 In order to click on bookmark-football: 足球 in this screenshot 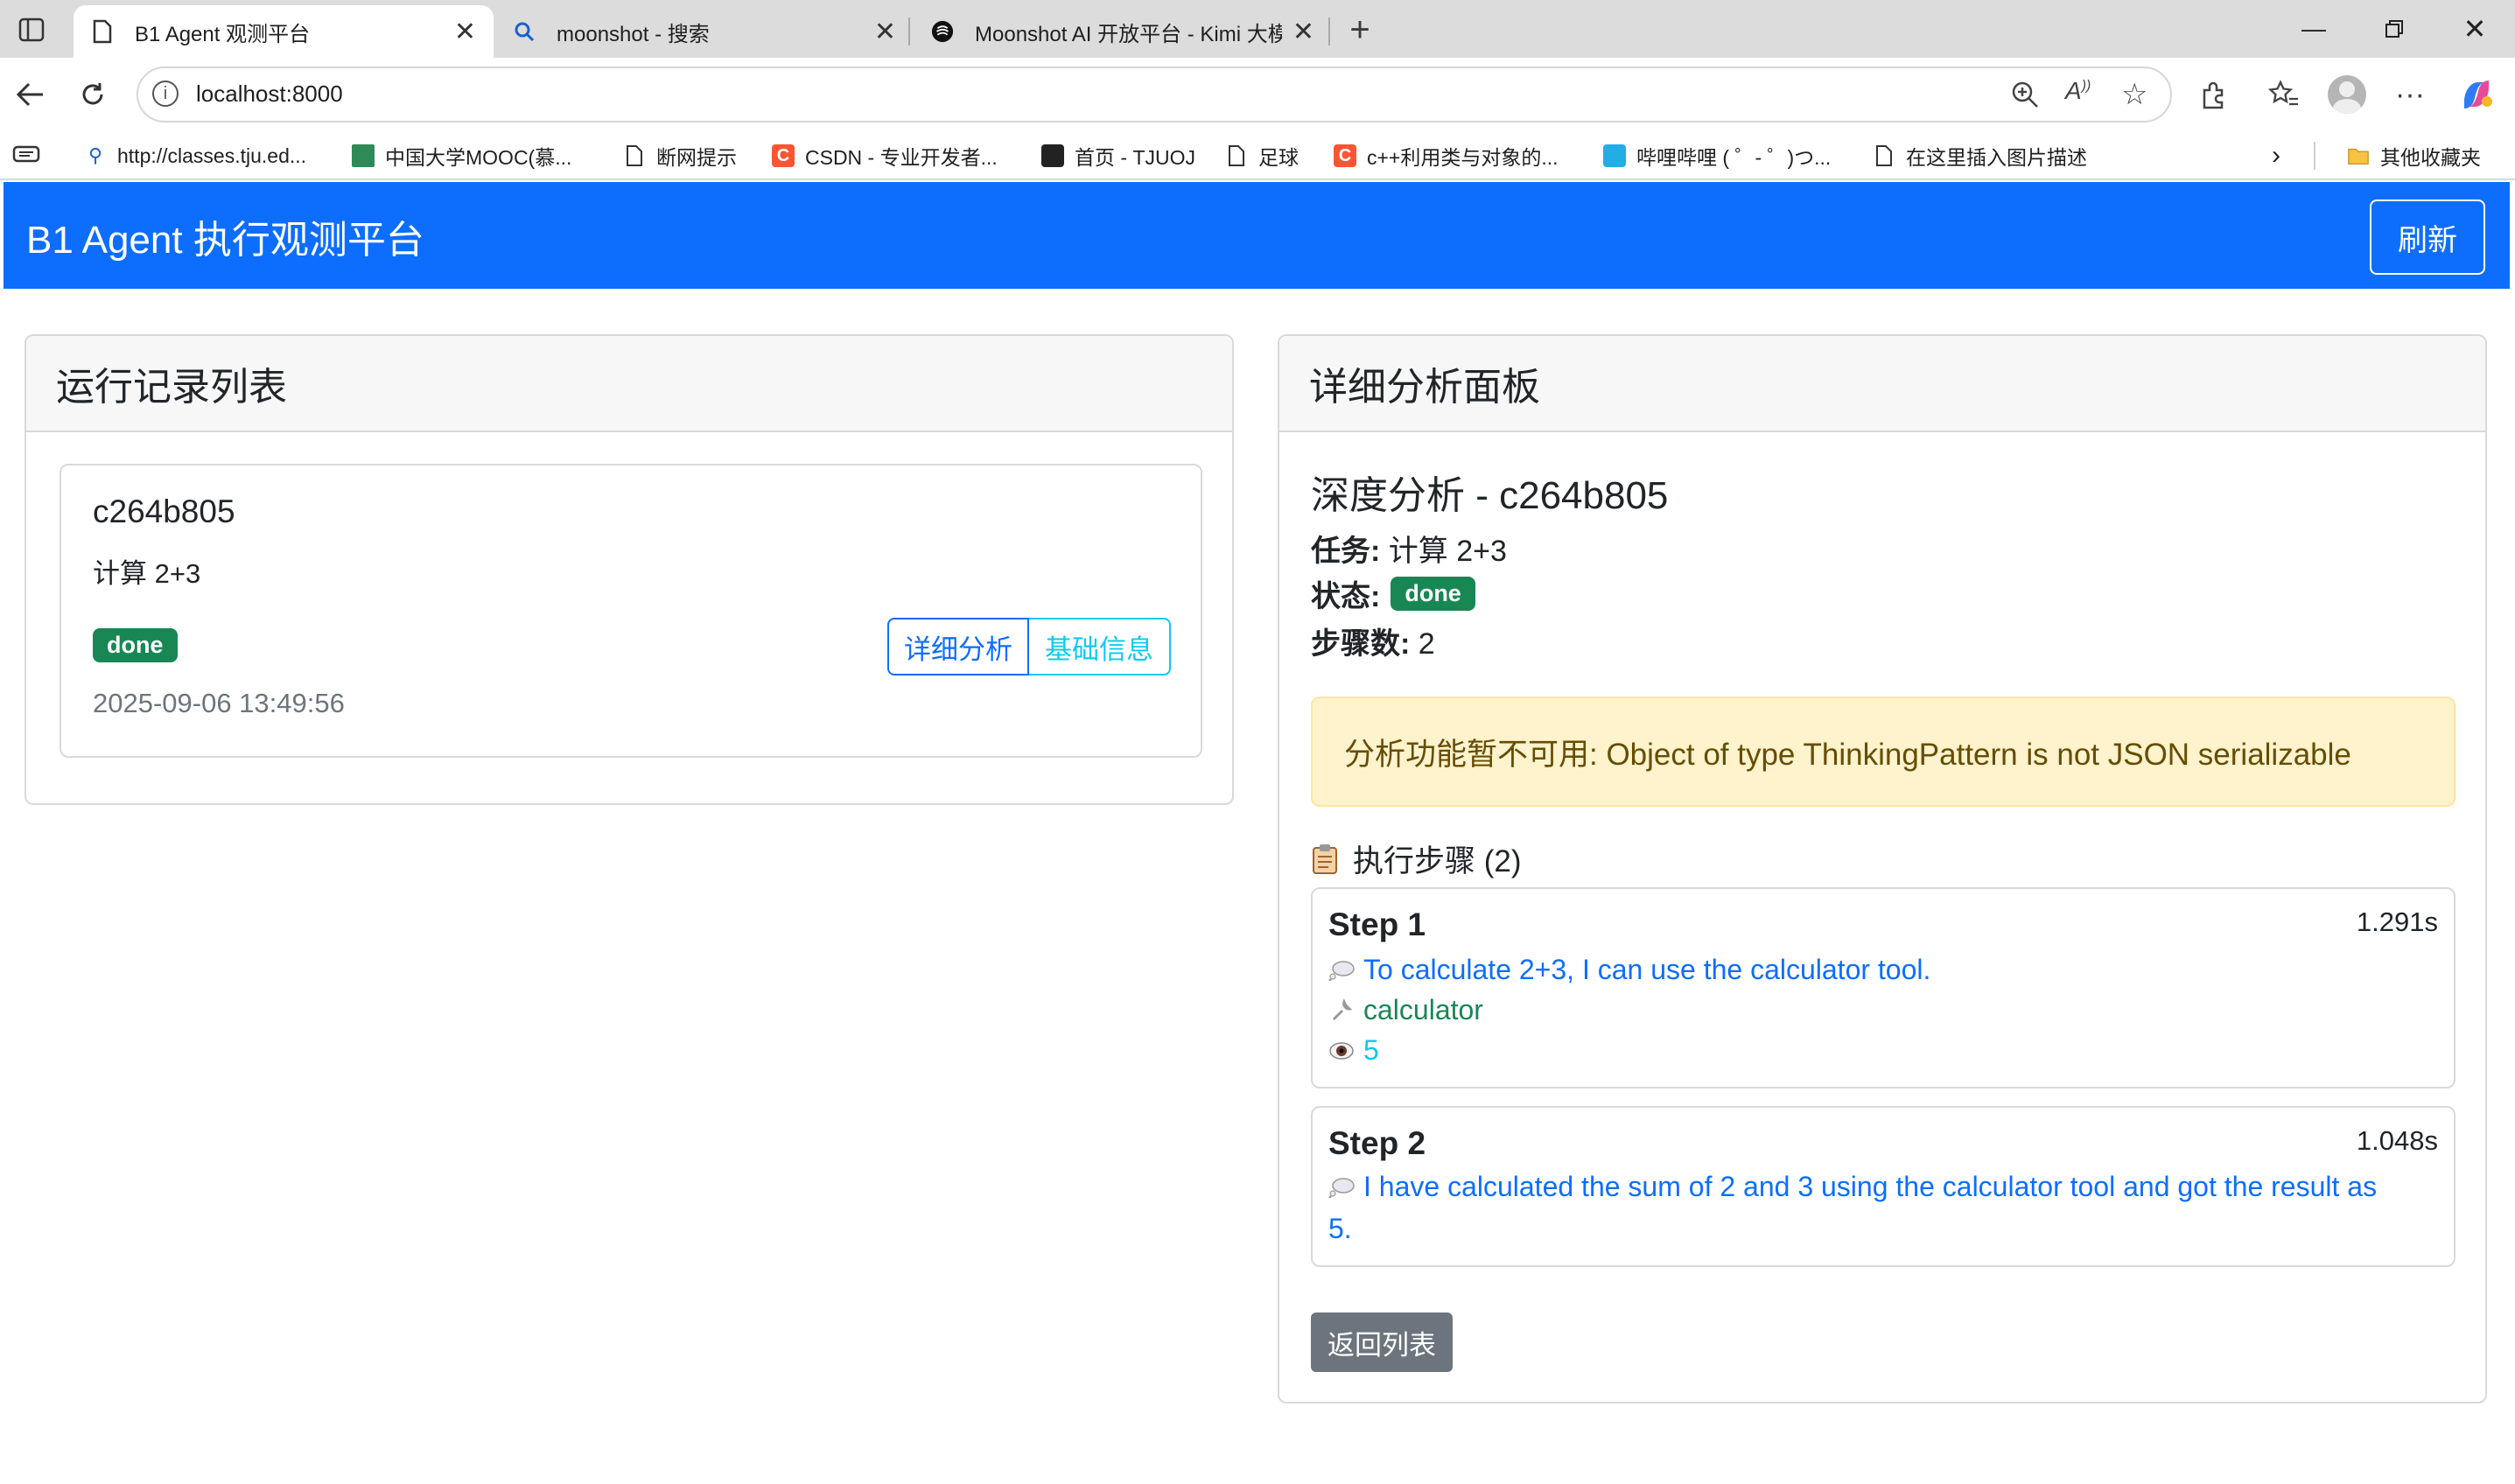, I will do `click(1262, 156)`.